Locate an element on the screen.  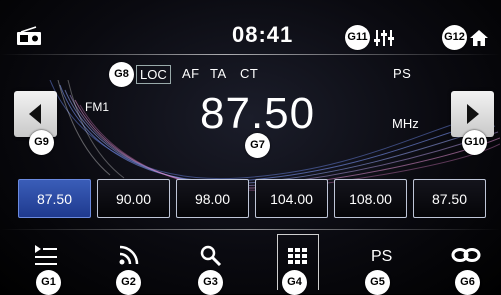
loop-icon is located at coordinates (466, 255).